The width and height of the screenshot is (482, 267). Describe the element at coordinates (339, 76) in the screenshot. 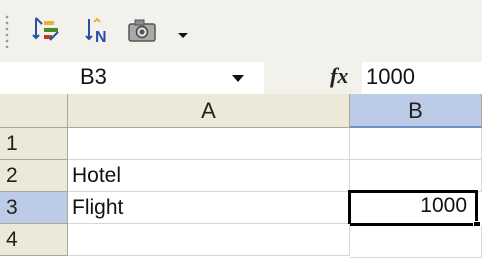

I see `fx-icon: fx` at that location.